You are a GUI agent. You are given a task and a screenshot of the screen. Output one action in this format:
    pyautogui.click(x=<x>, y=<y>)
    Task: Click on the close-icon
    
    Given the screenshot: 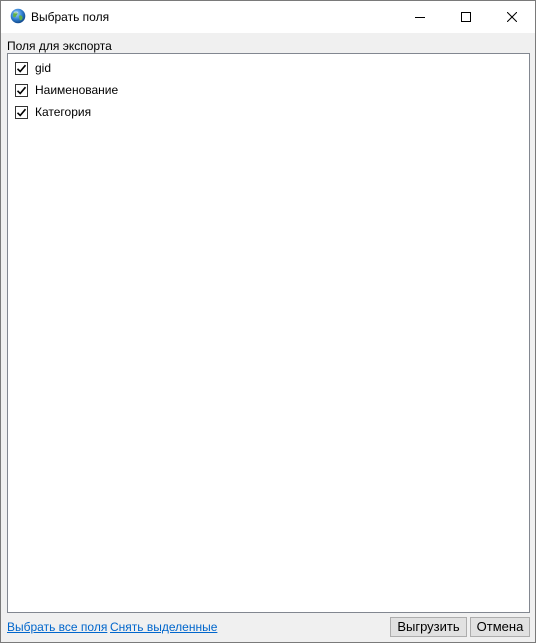 What is the action you would take?
    pyautogui.click(x=512, y=17)
    